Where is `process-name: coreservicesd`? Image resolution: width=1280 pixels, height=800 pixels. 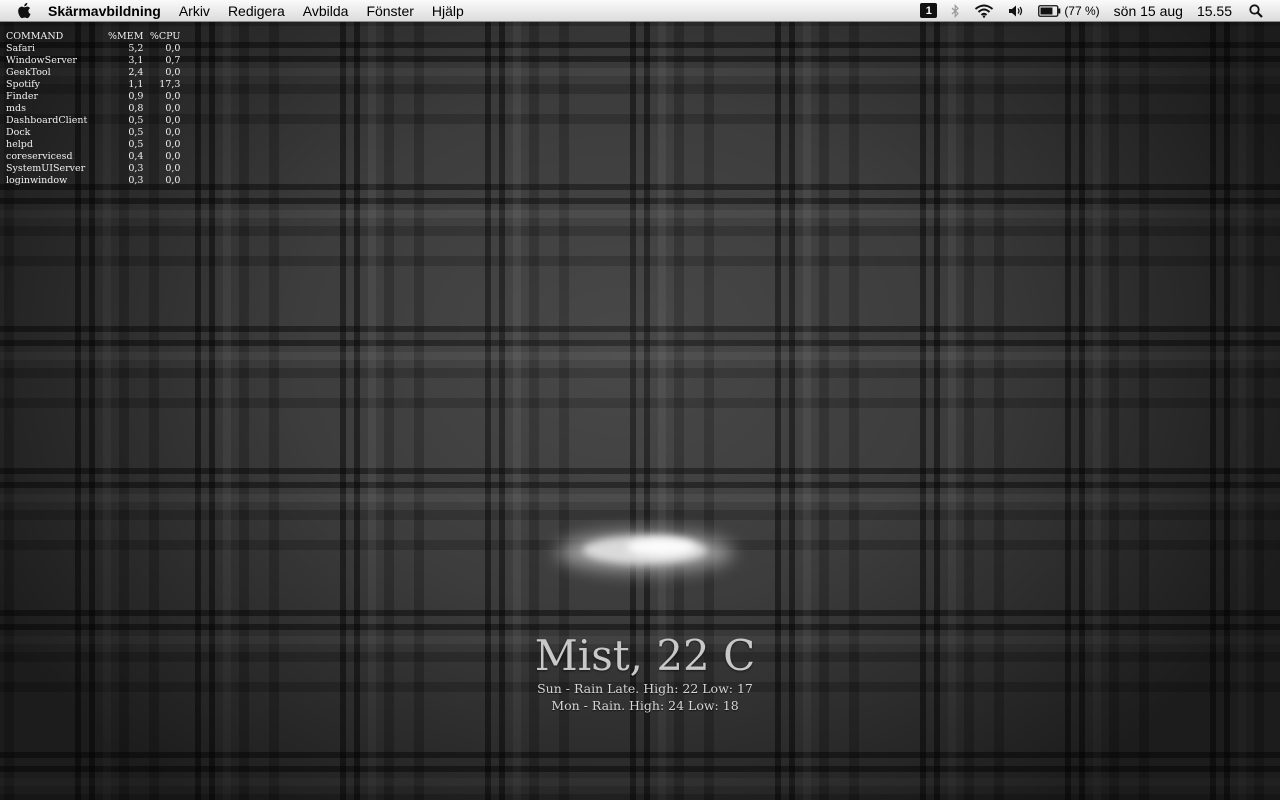
process-name: coreservicesd is located at coordinates (39, 156).